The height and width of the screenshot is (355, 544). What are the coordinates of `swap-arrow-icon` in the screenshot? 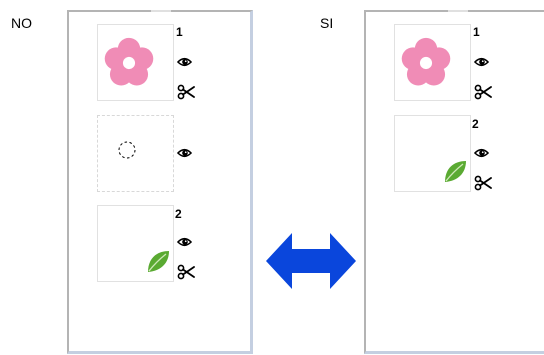 It's located at (311, 261).